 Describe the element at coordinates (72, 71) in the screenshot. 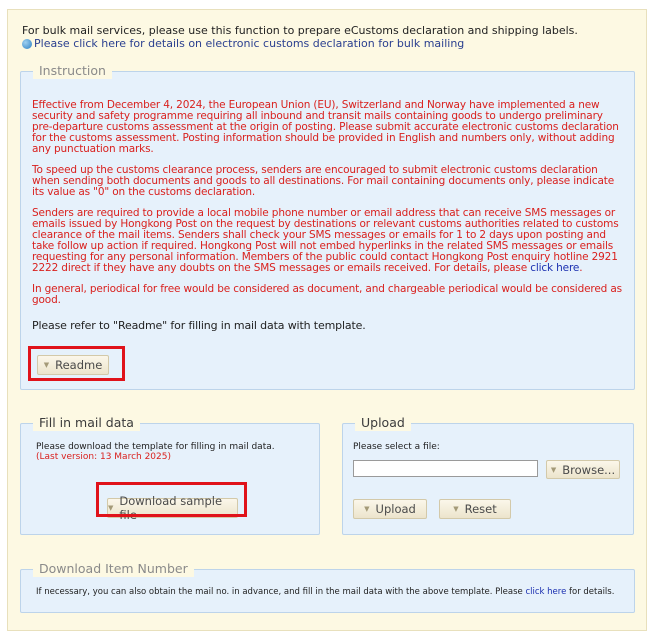

I see `instruction-legend: Instruction` at that location.